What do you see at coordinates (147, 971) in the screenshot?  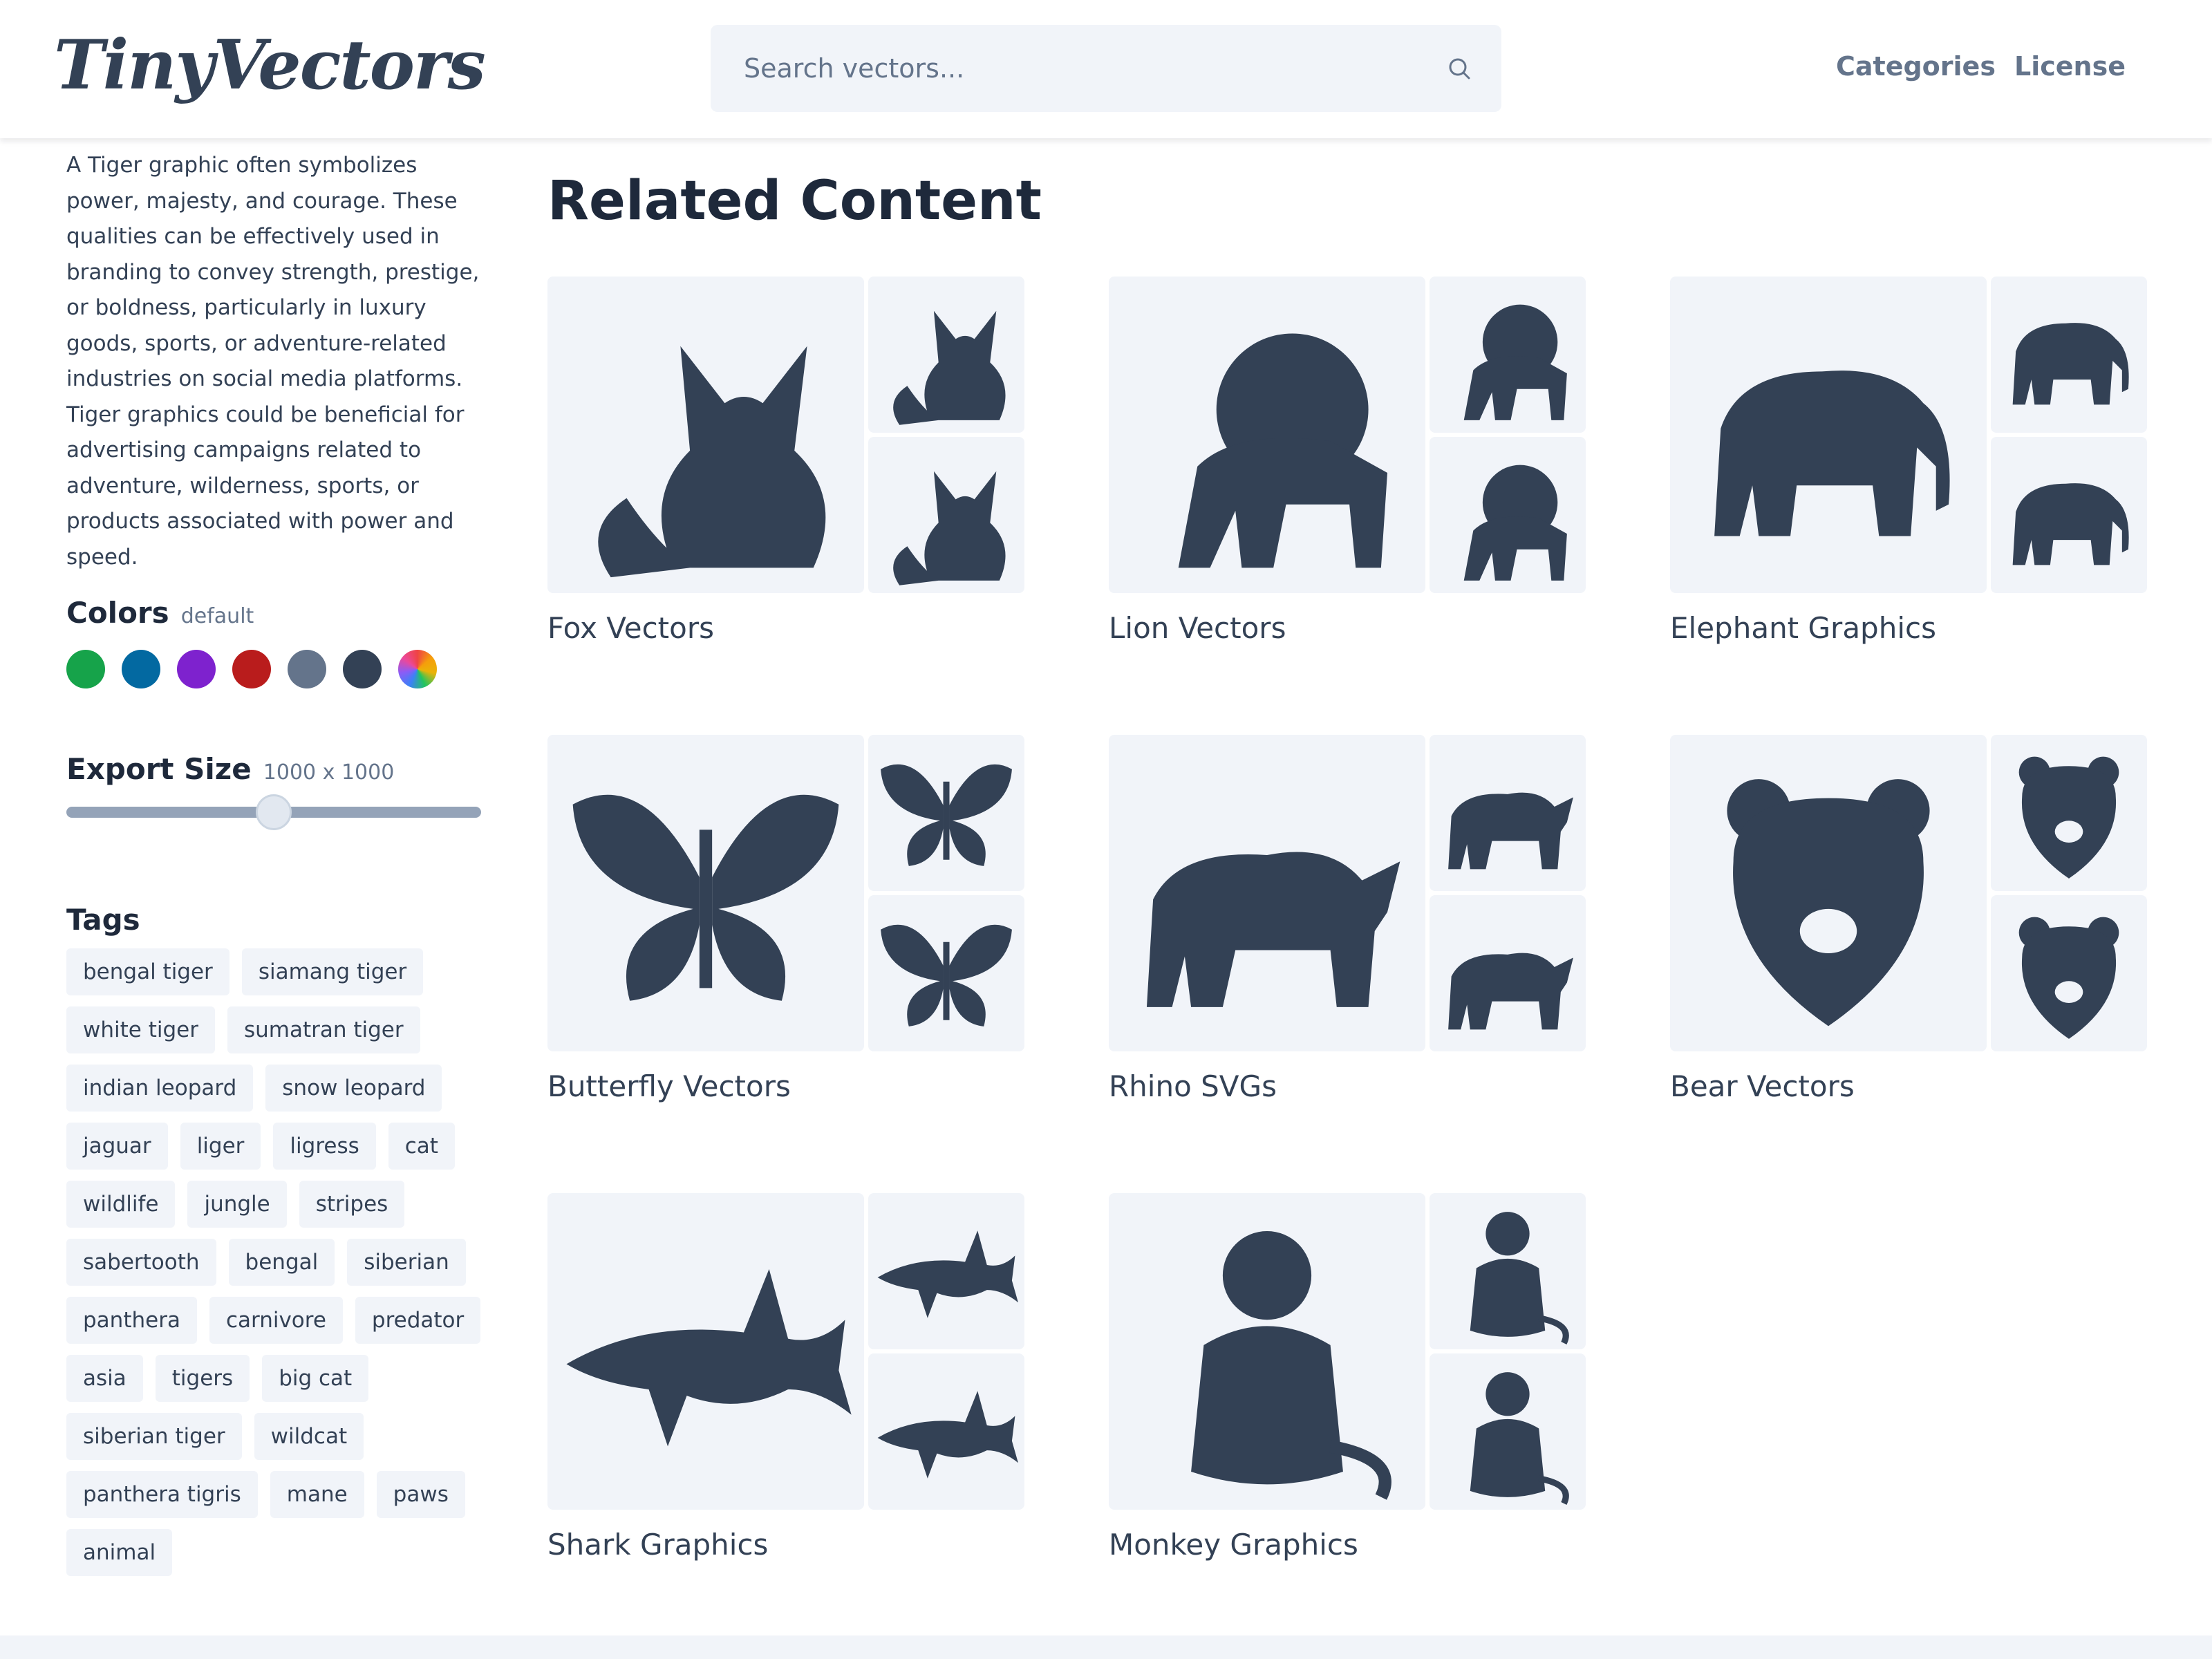 I see `tag-chip: bengal tiger` at bounding box center [147, 971].